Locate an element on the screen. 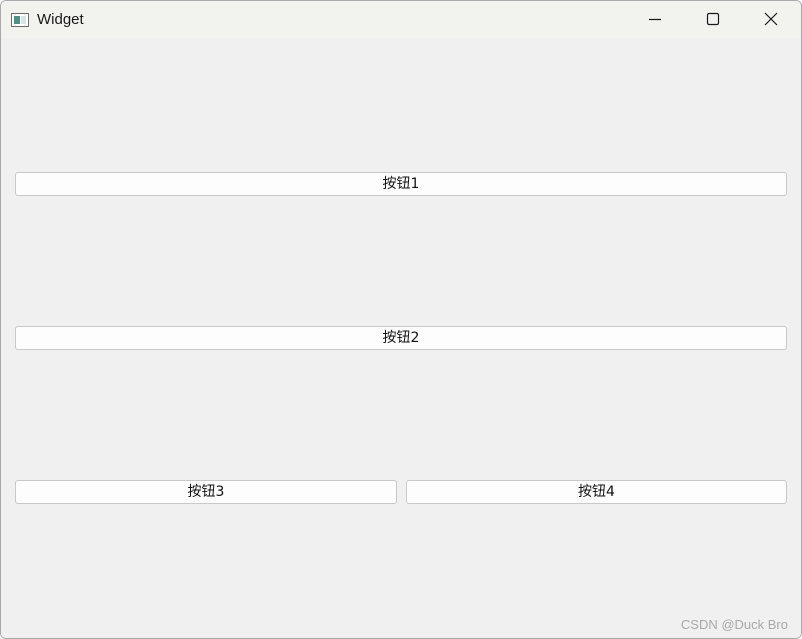 Image resolution: width=802 pixels, height=639 pixels. maximize-button is located at coordinates (713, 20).